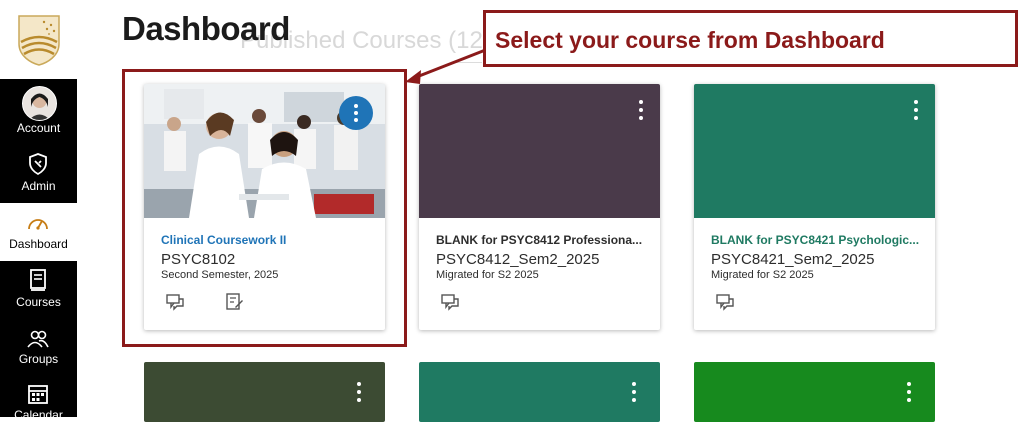 This screenshot has height=436, width=1024. Describe the element at coordinates (38, 351) in the screenshot. I see `nav-groups: Groups` at that location.